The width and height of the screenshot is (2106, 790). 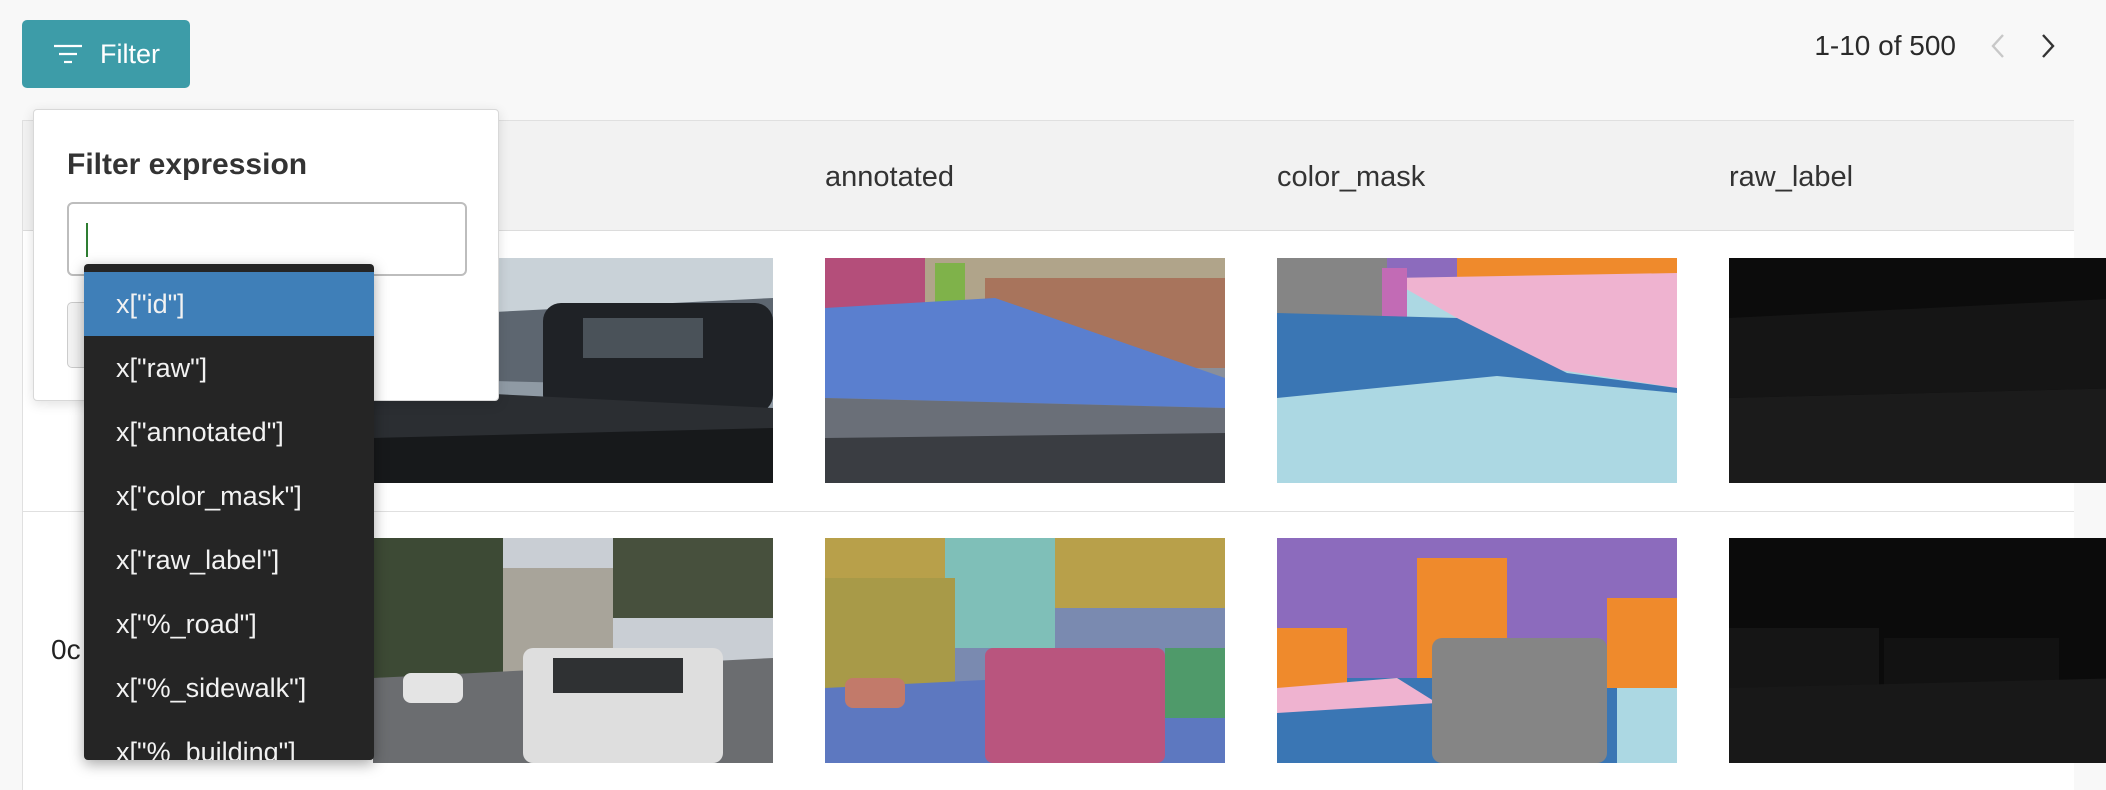 I want to click on chevron-left-icon, so click(x=1997, y=46).